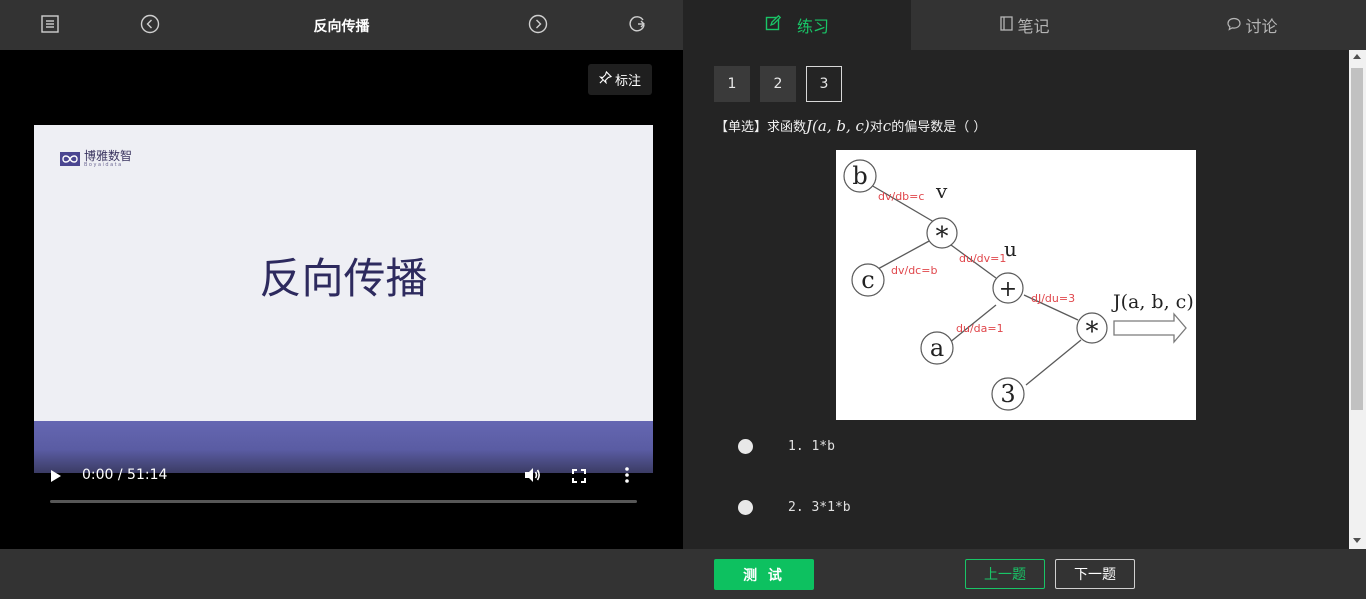 The image size is (1366, 599). Describe the element at coordinates (787, 127) in the screenshot. I see `question-text-part: 求函数` at that location.